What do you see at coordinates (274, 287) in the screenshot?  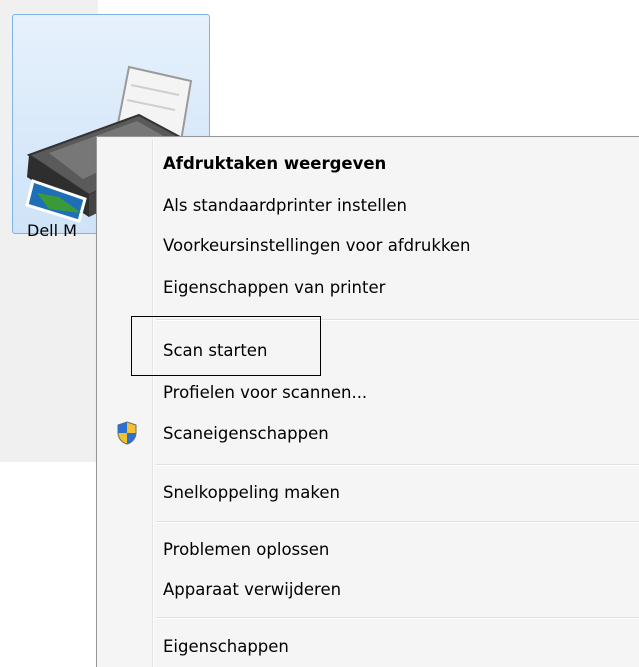 I see `menu-item-label: Eigenschappen van printer` at bounding box center [274, 287].